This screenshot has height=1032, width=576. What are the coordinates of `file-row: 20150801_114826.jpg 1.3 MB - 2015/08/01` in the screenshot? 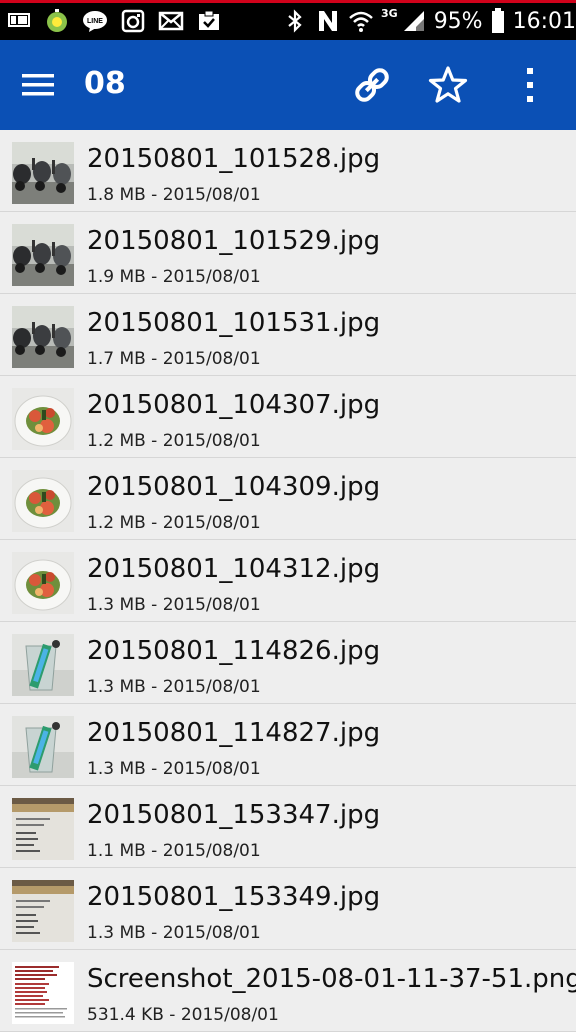 It's located at (288, 663).